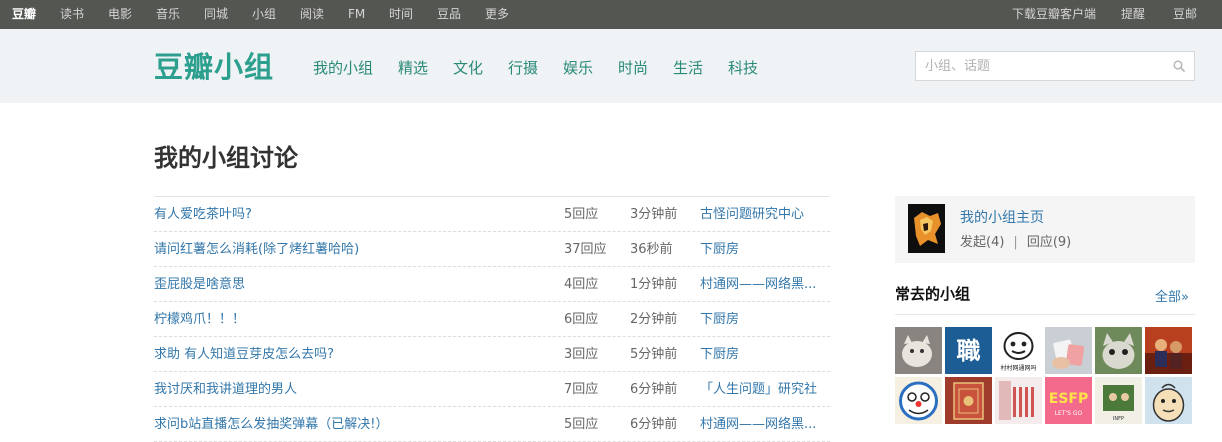 Image resolution: width=1222 pixels, height=442 pixels. I want to click on nav-featured: 精选, so click(413, 68).